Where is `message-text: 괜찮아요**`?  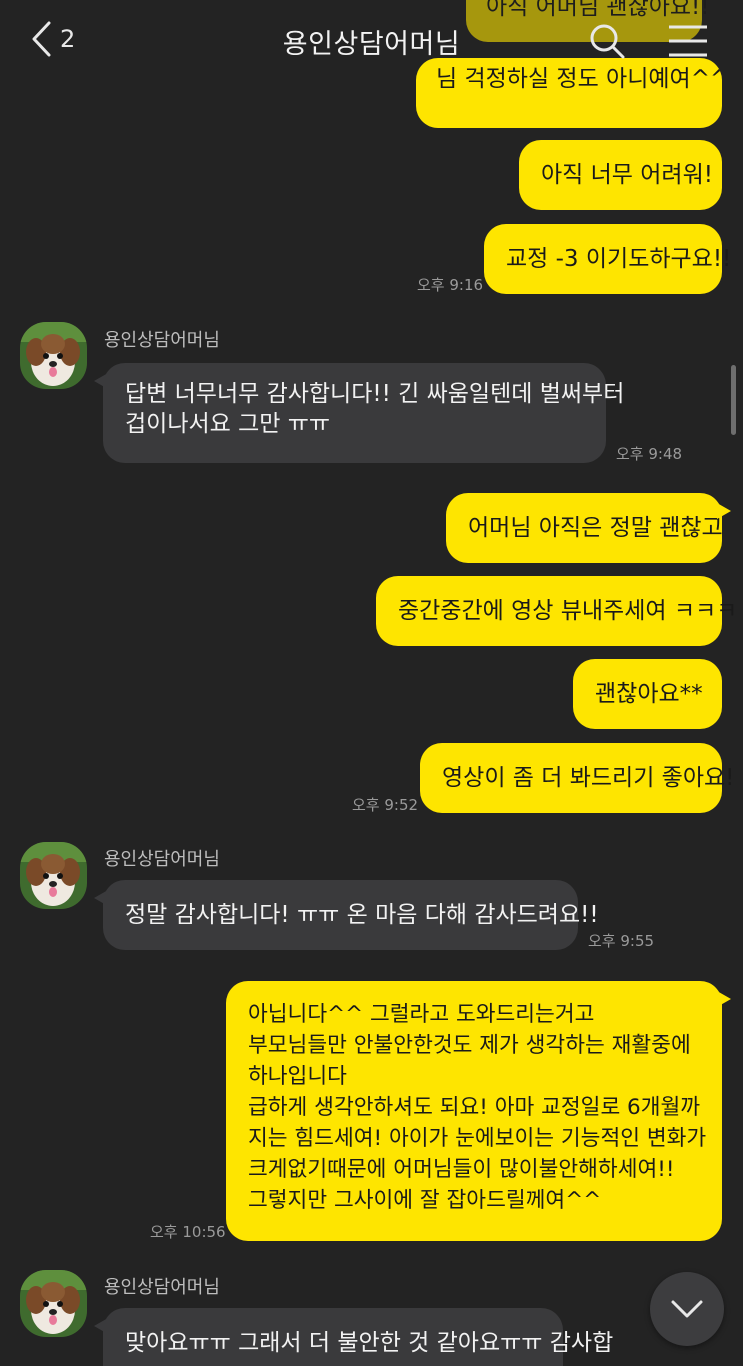 message-text: 괜찮아요** is located at coordinates (649, 694).